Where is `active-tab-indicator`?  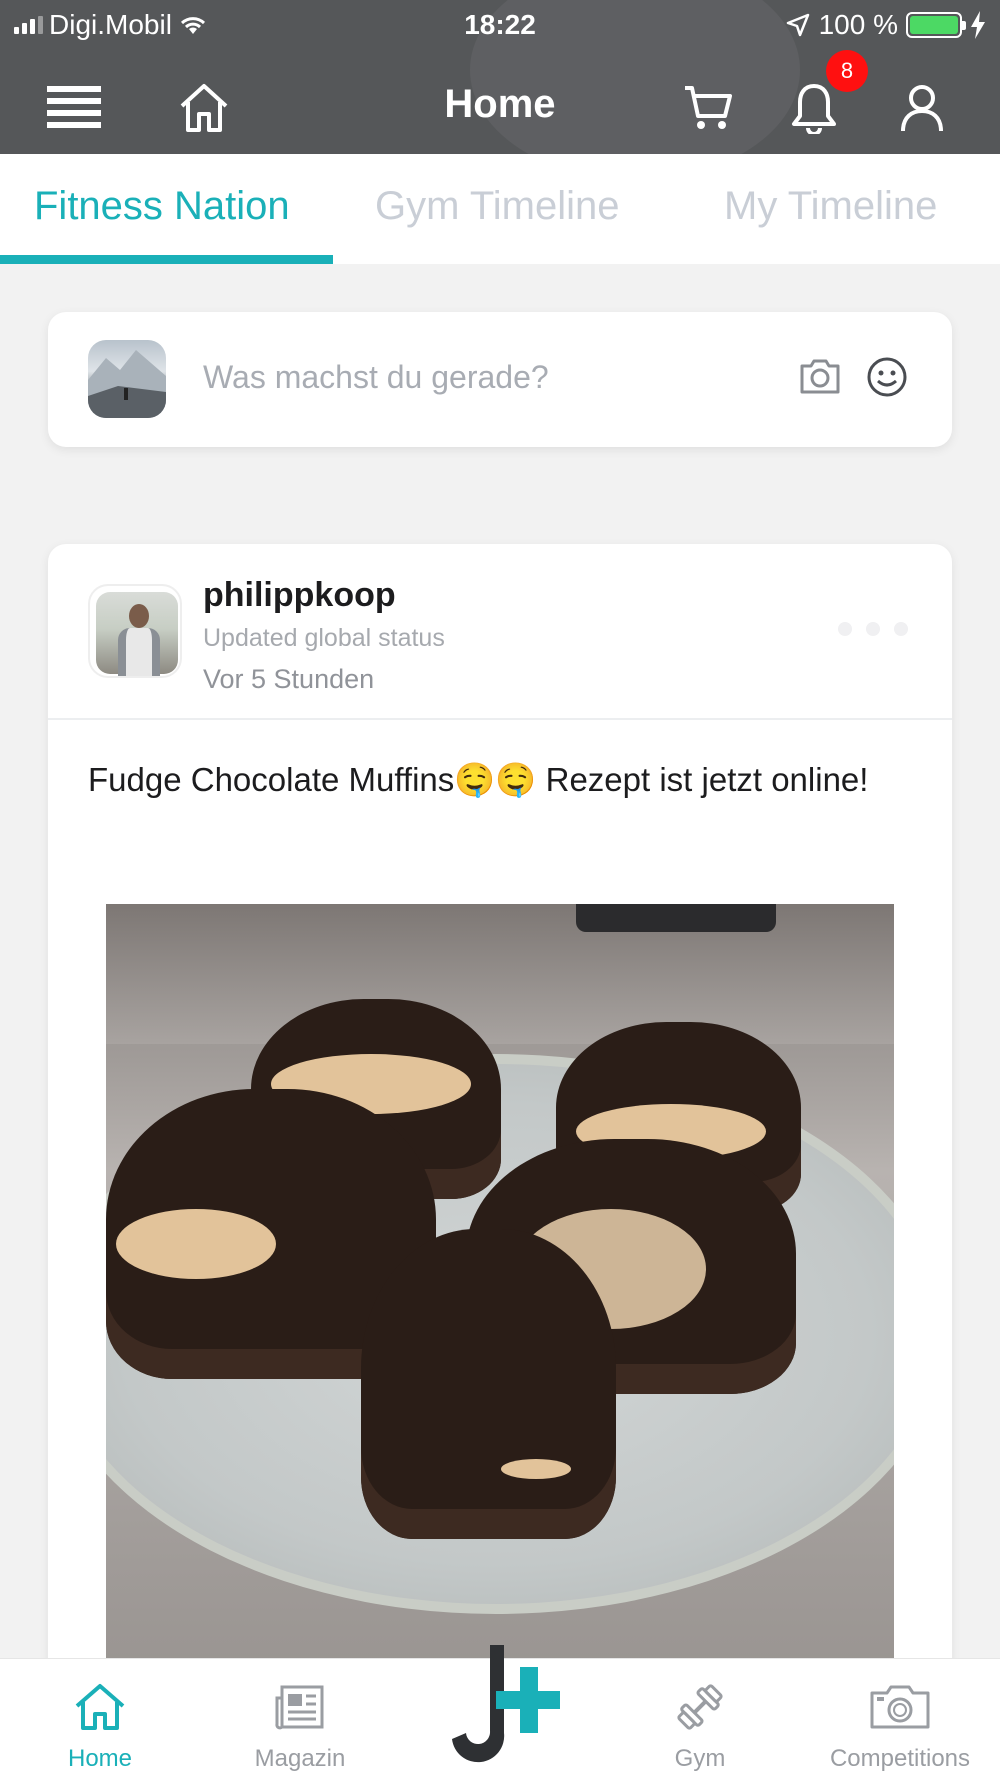 active-tab-indicator is located at coordinates (166, 259).